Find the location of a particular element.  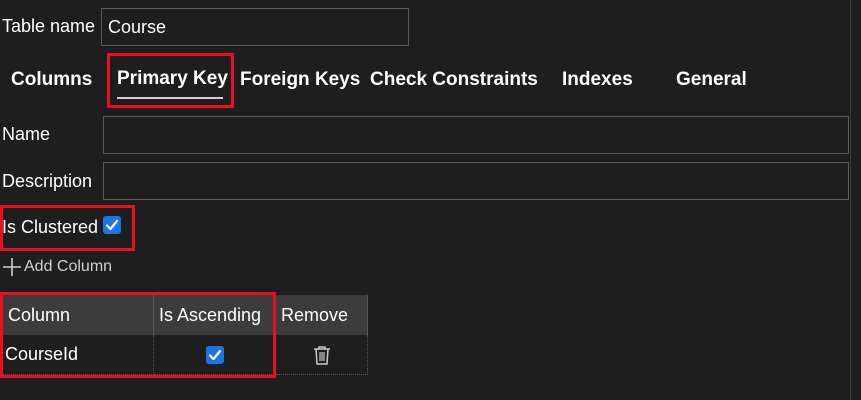

table-name-label: Table name is located at coordinates (49, 26).